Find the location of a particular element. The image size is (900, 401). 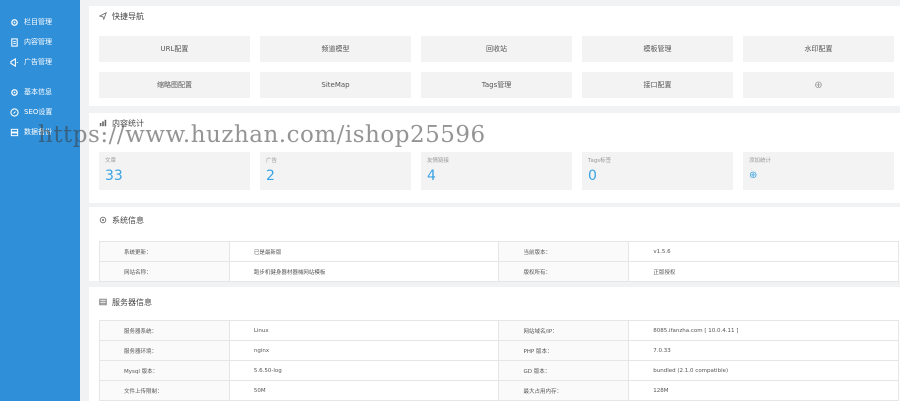

table-cell: 7.0.33 is located at coordinates (763, 350).